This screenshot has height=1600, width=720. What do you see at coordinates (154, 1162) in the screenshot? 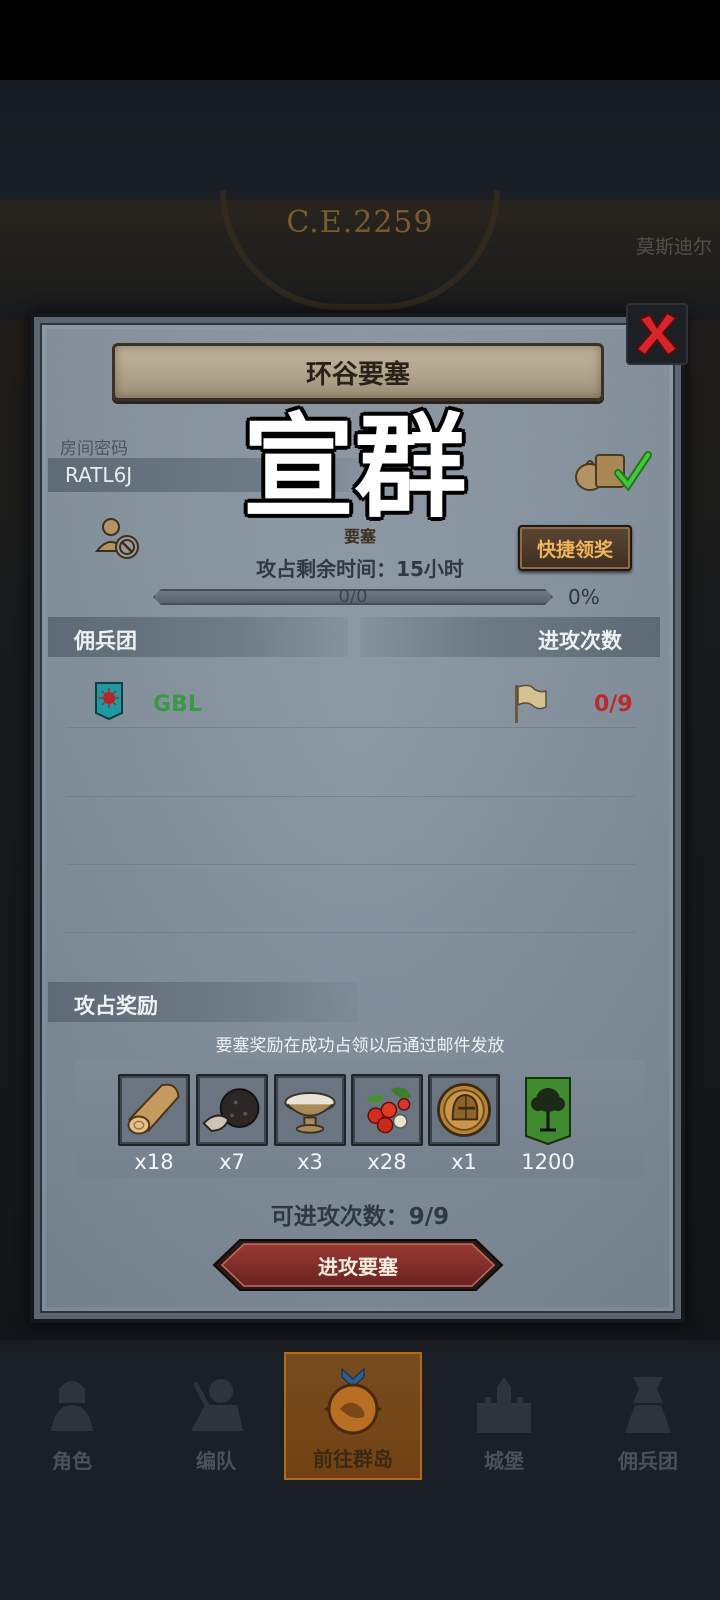
I see `reward-quantity: x18` at bounding box center [154, 1162].